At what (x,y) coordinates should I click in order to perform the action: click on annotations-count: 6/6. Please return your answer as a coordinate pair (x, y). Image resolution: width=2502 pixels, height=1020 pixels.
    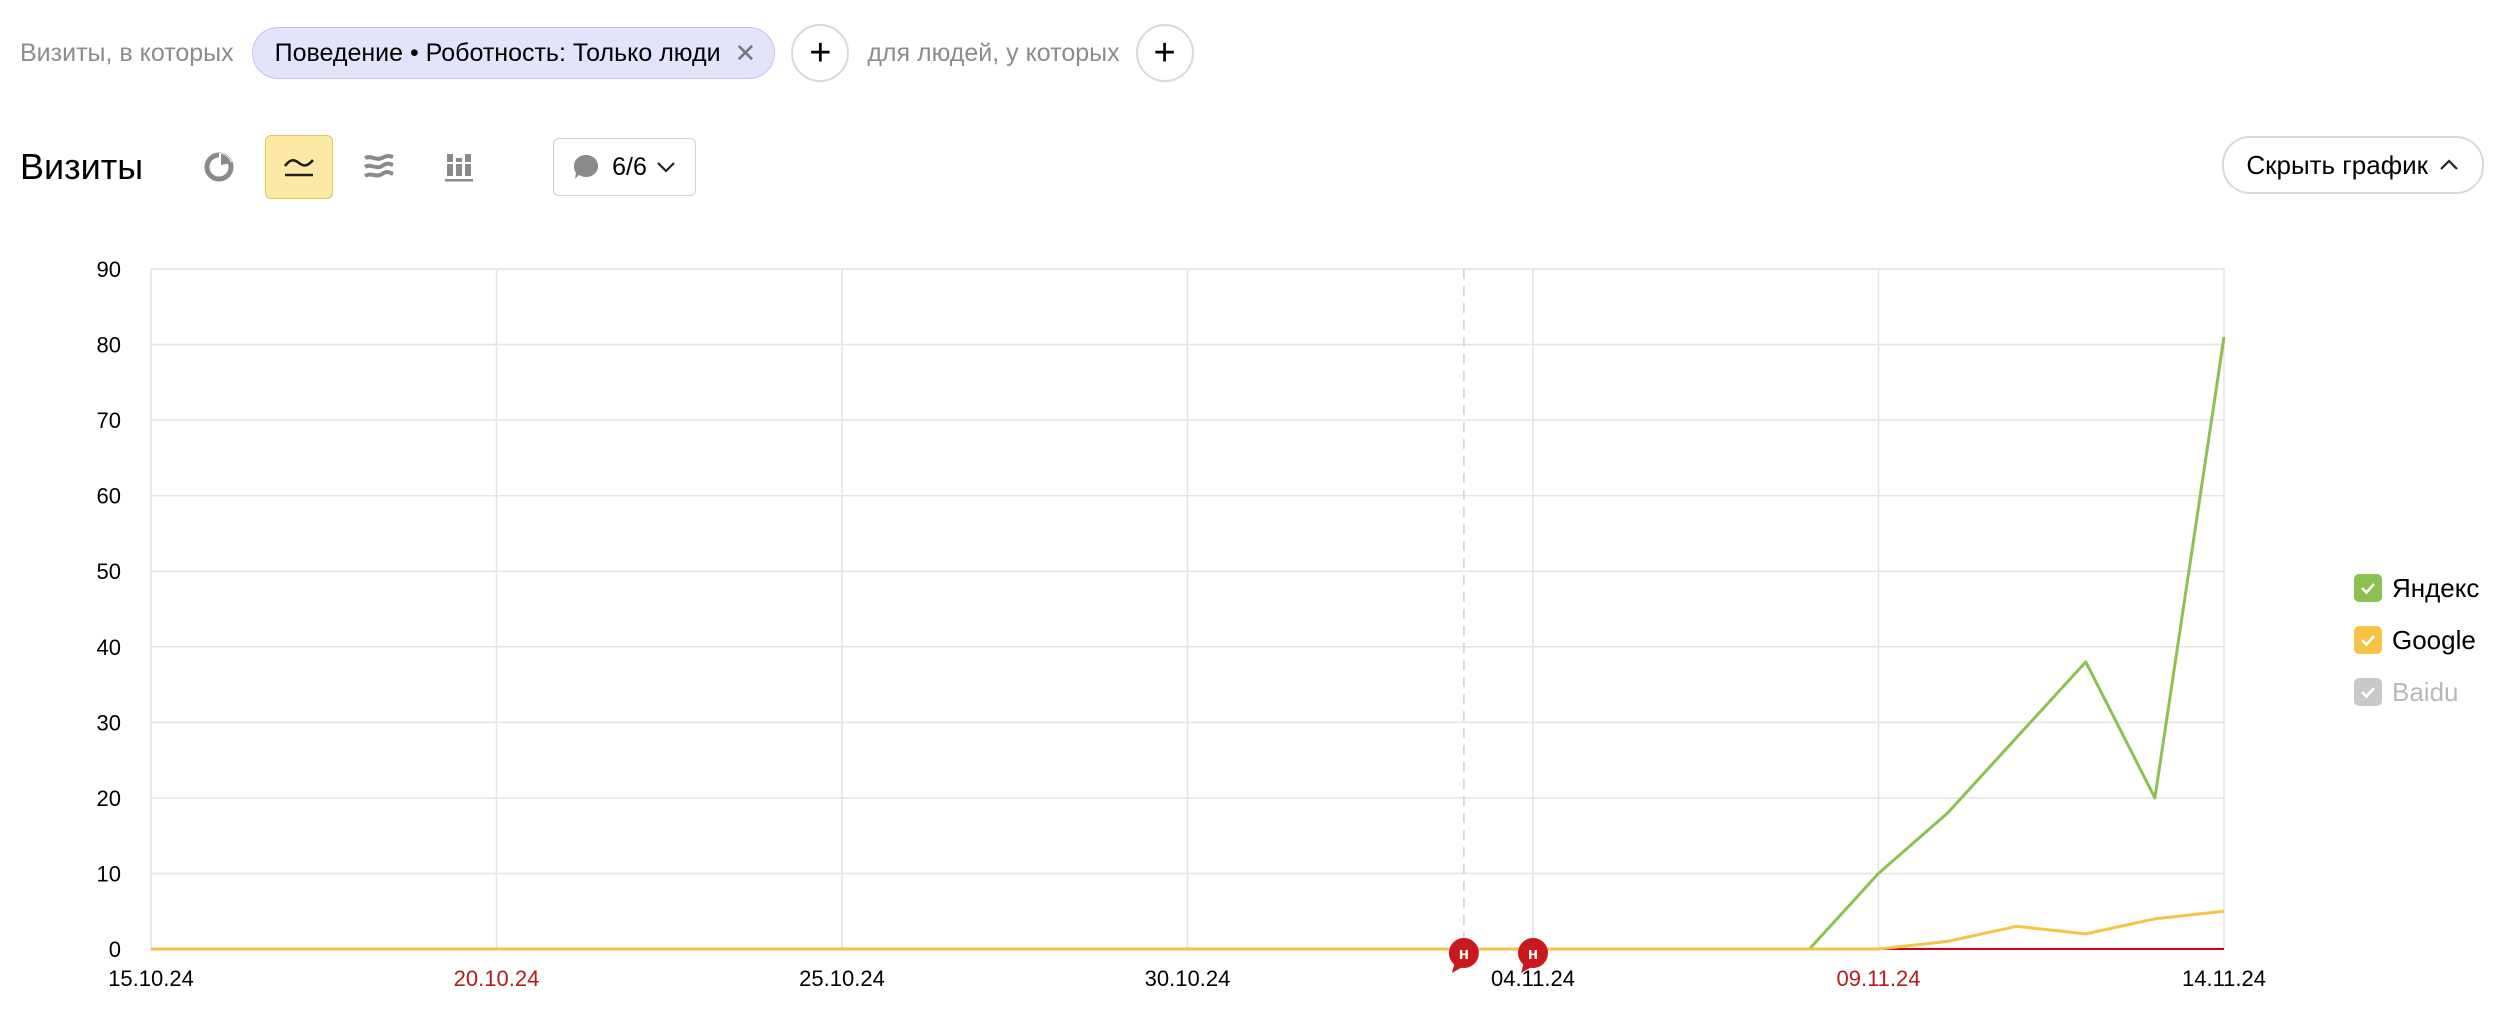
    Looking at the image, I should click on (629, 166).